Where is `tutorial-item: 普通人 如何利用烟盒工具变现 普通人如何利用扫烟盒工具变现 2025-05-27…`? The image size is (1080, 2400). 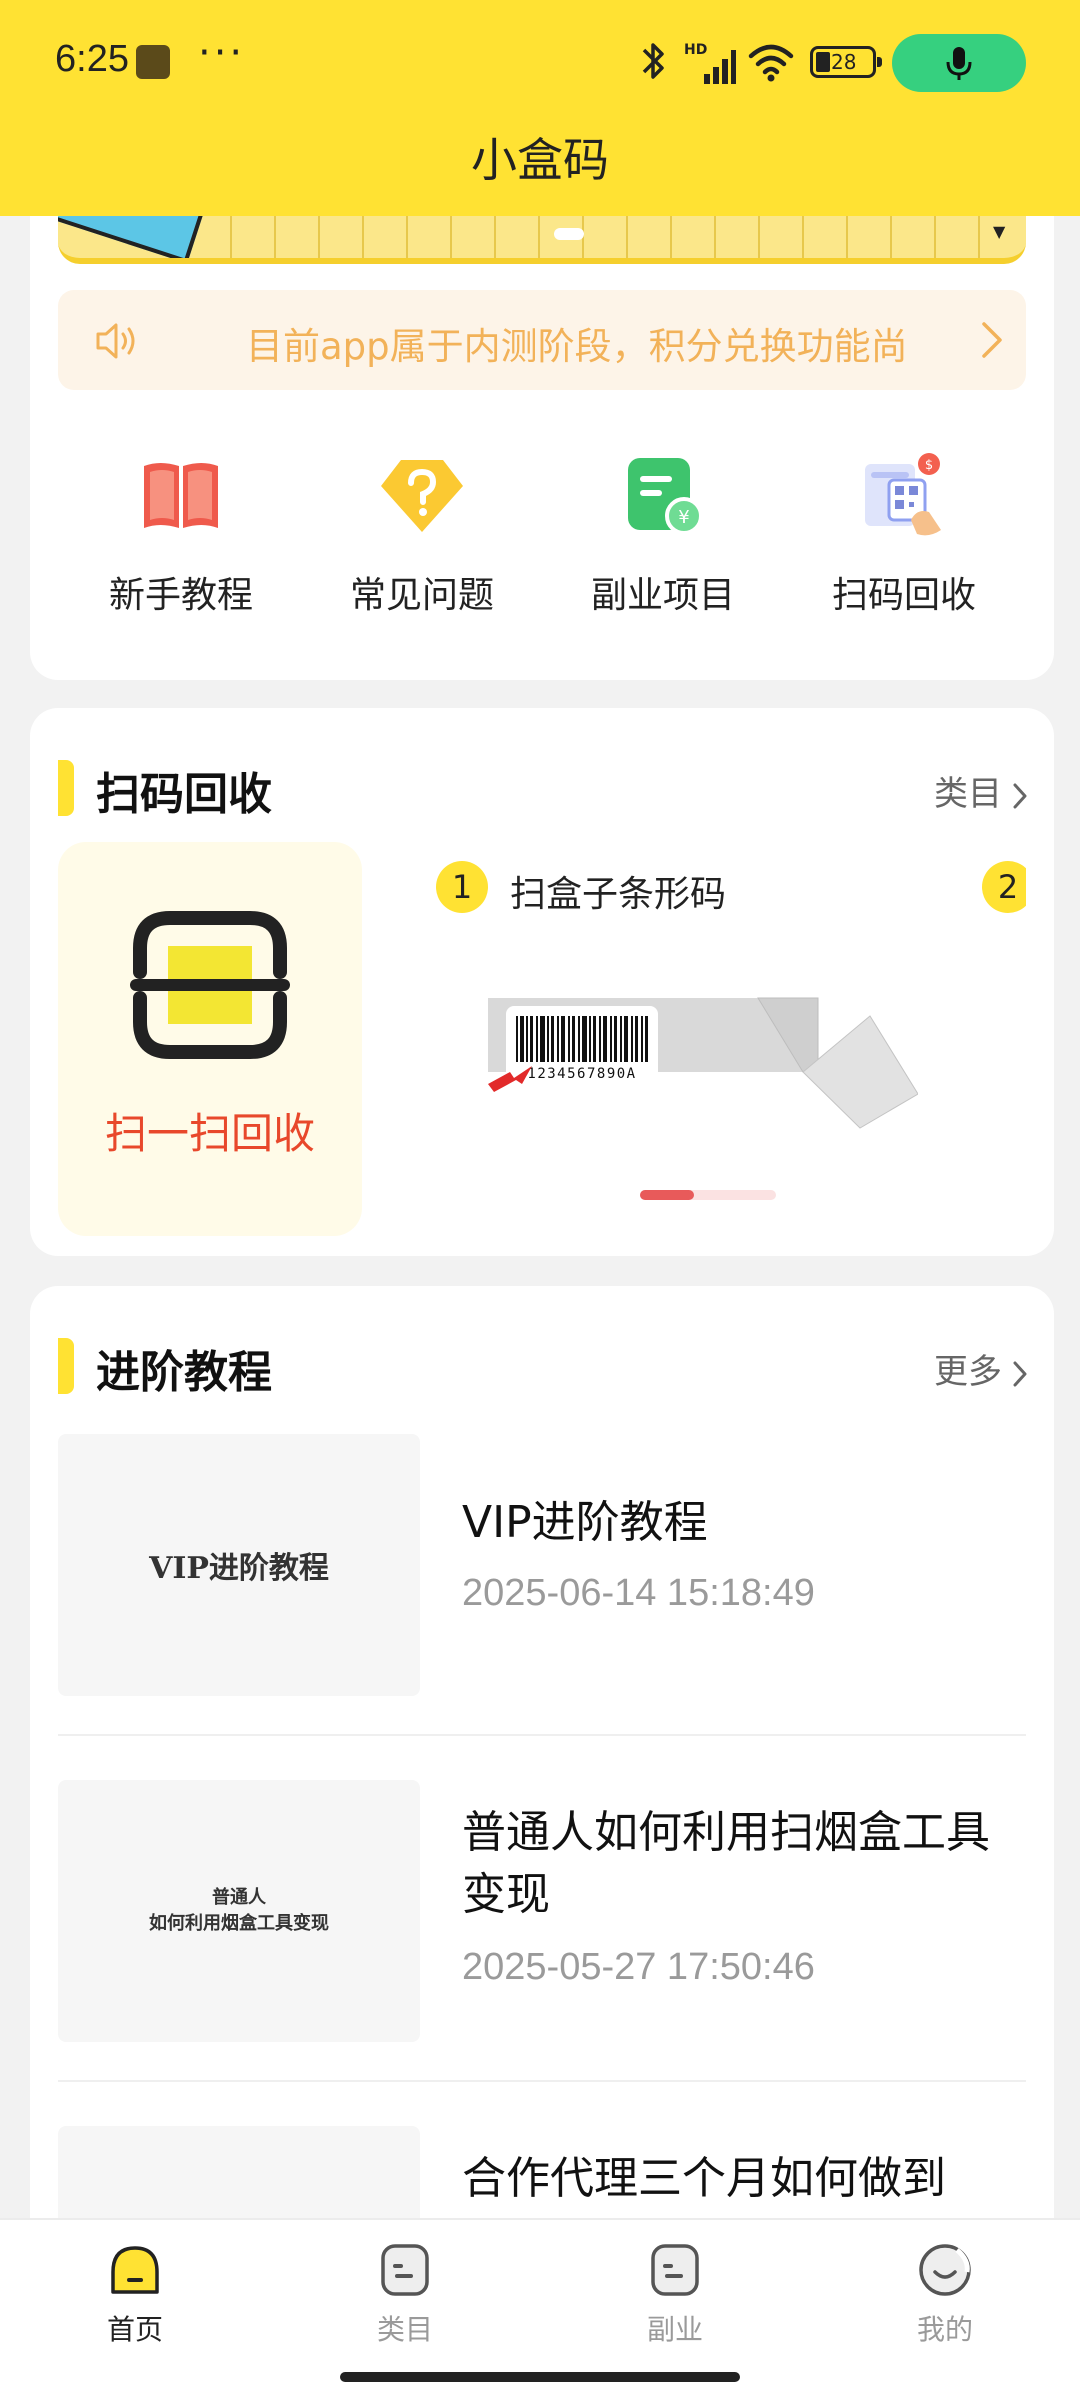 tutorial-item: 普通人 如何利用烟盒工具变现 普通人如何利用扫烟盒工具变现 2025-05-27… is located at coordinates (542, 1931).